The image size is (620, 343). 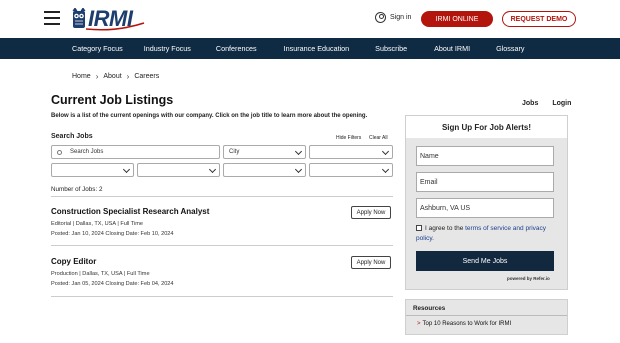 I want to click on breadcrumb-home: Home, so click(x=81, y=76).